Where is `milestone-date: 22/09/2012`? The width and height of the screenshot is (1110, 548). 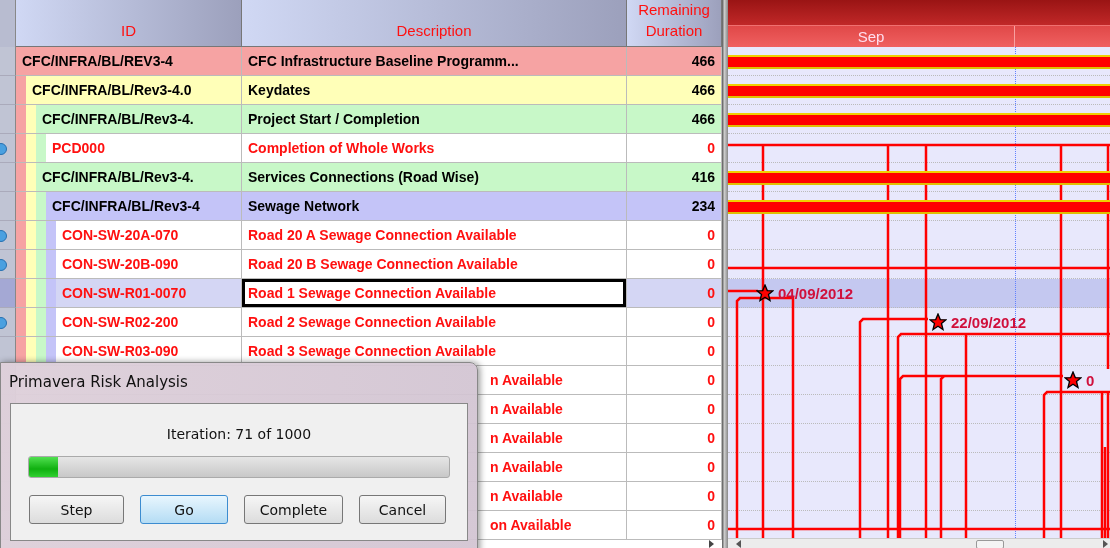 milestone-date: 22/09/2012 is located at coordinates (989, 322).